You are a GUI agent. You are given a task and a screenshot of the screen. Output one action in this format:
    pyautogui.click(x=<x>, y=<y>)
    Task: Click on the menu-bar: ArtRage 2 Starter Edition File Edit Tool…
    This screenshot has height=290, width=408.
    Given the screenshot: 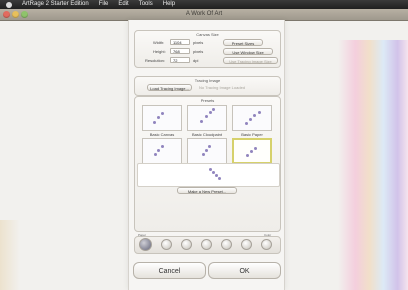 What is the action you would take?
    pyautogui.click(x=204, y=4)
    